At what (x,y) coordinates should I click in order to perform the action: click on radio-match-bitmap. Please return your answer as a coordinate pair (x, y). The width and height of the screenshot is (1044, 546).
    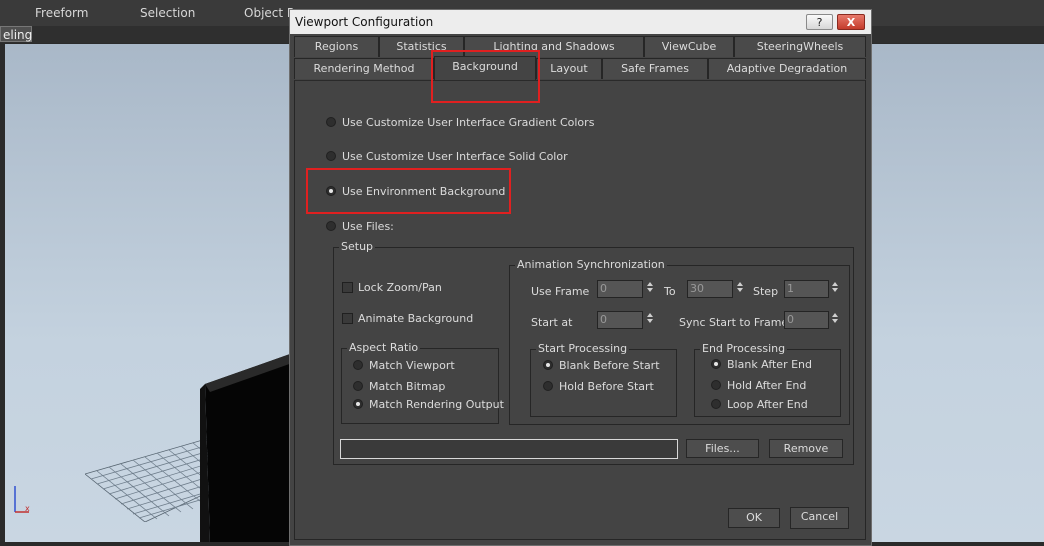
    Looking at the image, I should click on (358, 386).